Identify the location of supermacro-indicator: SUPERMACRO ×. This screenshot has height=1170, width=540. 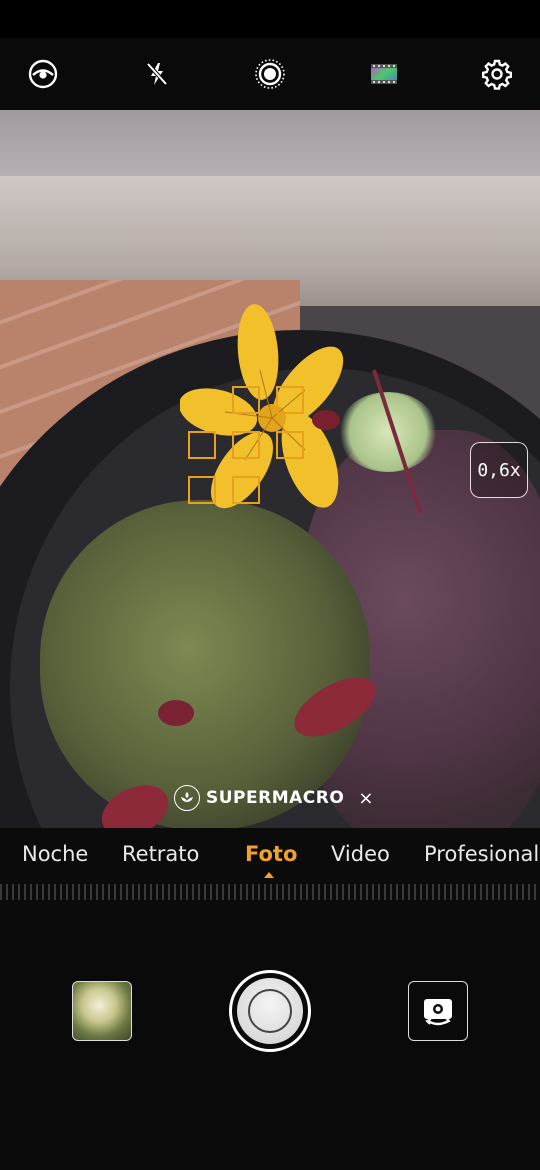
(274, 798).